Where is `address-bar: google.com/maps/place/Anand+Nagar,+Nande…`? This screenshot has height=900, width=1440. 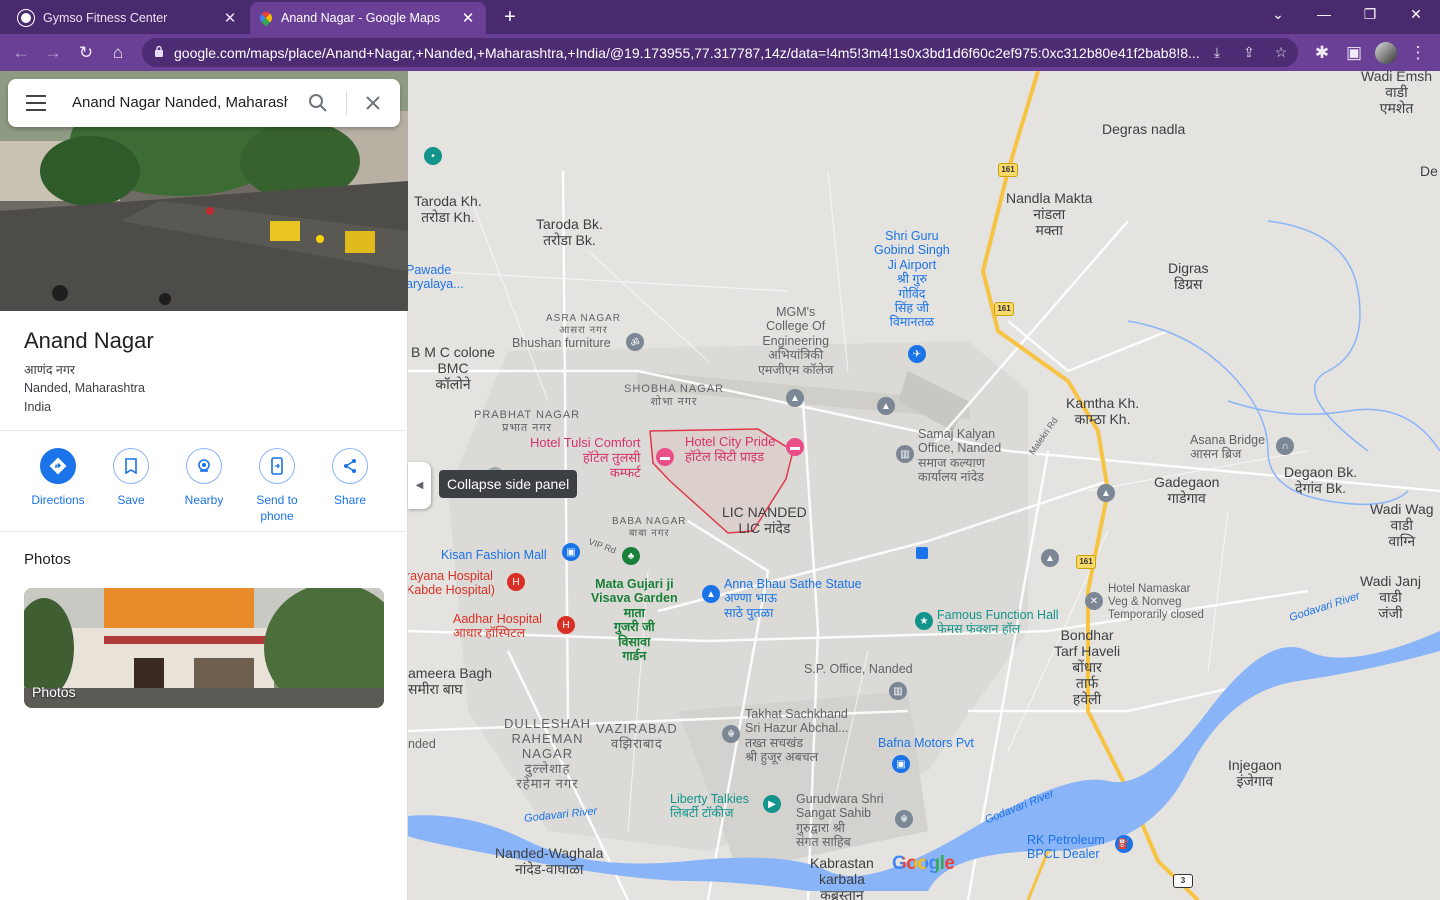 address-bar: google.com/maps/place/Anand+Nagar,+Nande… is located at coordinates (720, 52).